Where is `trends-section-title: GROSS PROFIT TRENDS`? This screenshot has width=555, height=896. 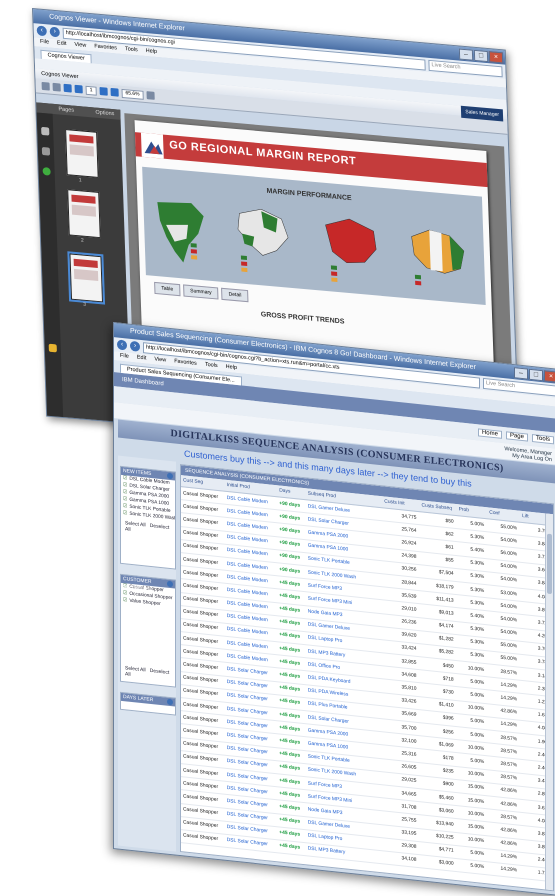 trends-section-title: GROSS PROFIT TRENDS is located at coordinates (302, 318).